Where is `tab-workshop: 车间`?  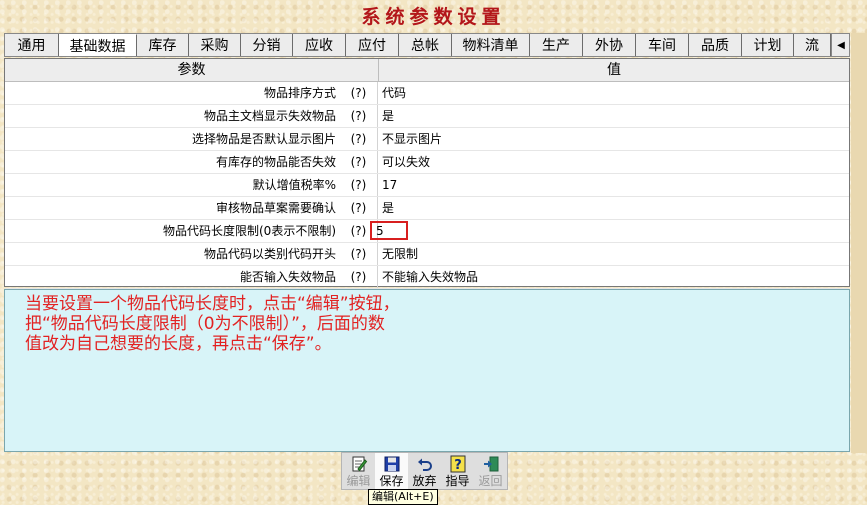
tab-workshop: 车间 is located at coordinates (662, 45).